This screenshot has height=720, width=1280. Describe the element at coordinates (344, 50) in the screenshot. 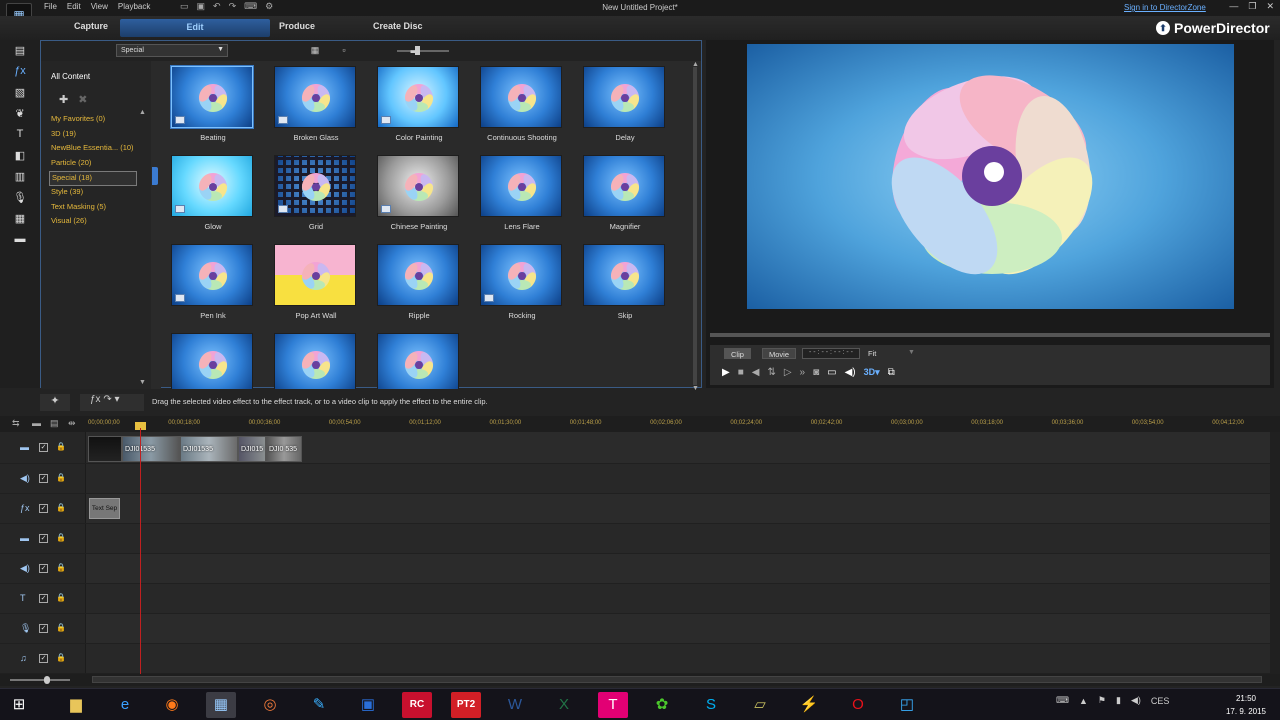

I see `small-thumb-icon: ▫` at that location.